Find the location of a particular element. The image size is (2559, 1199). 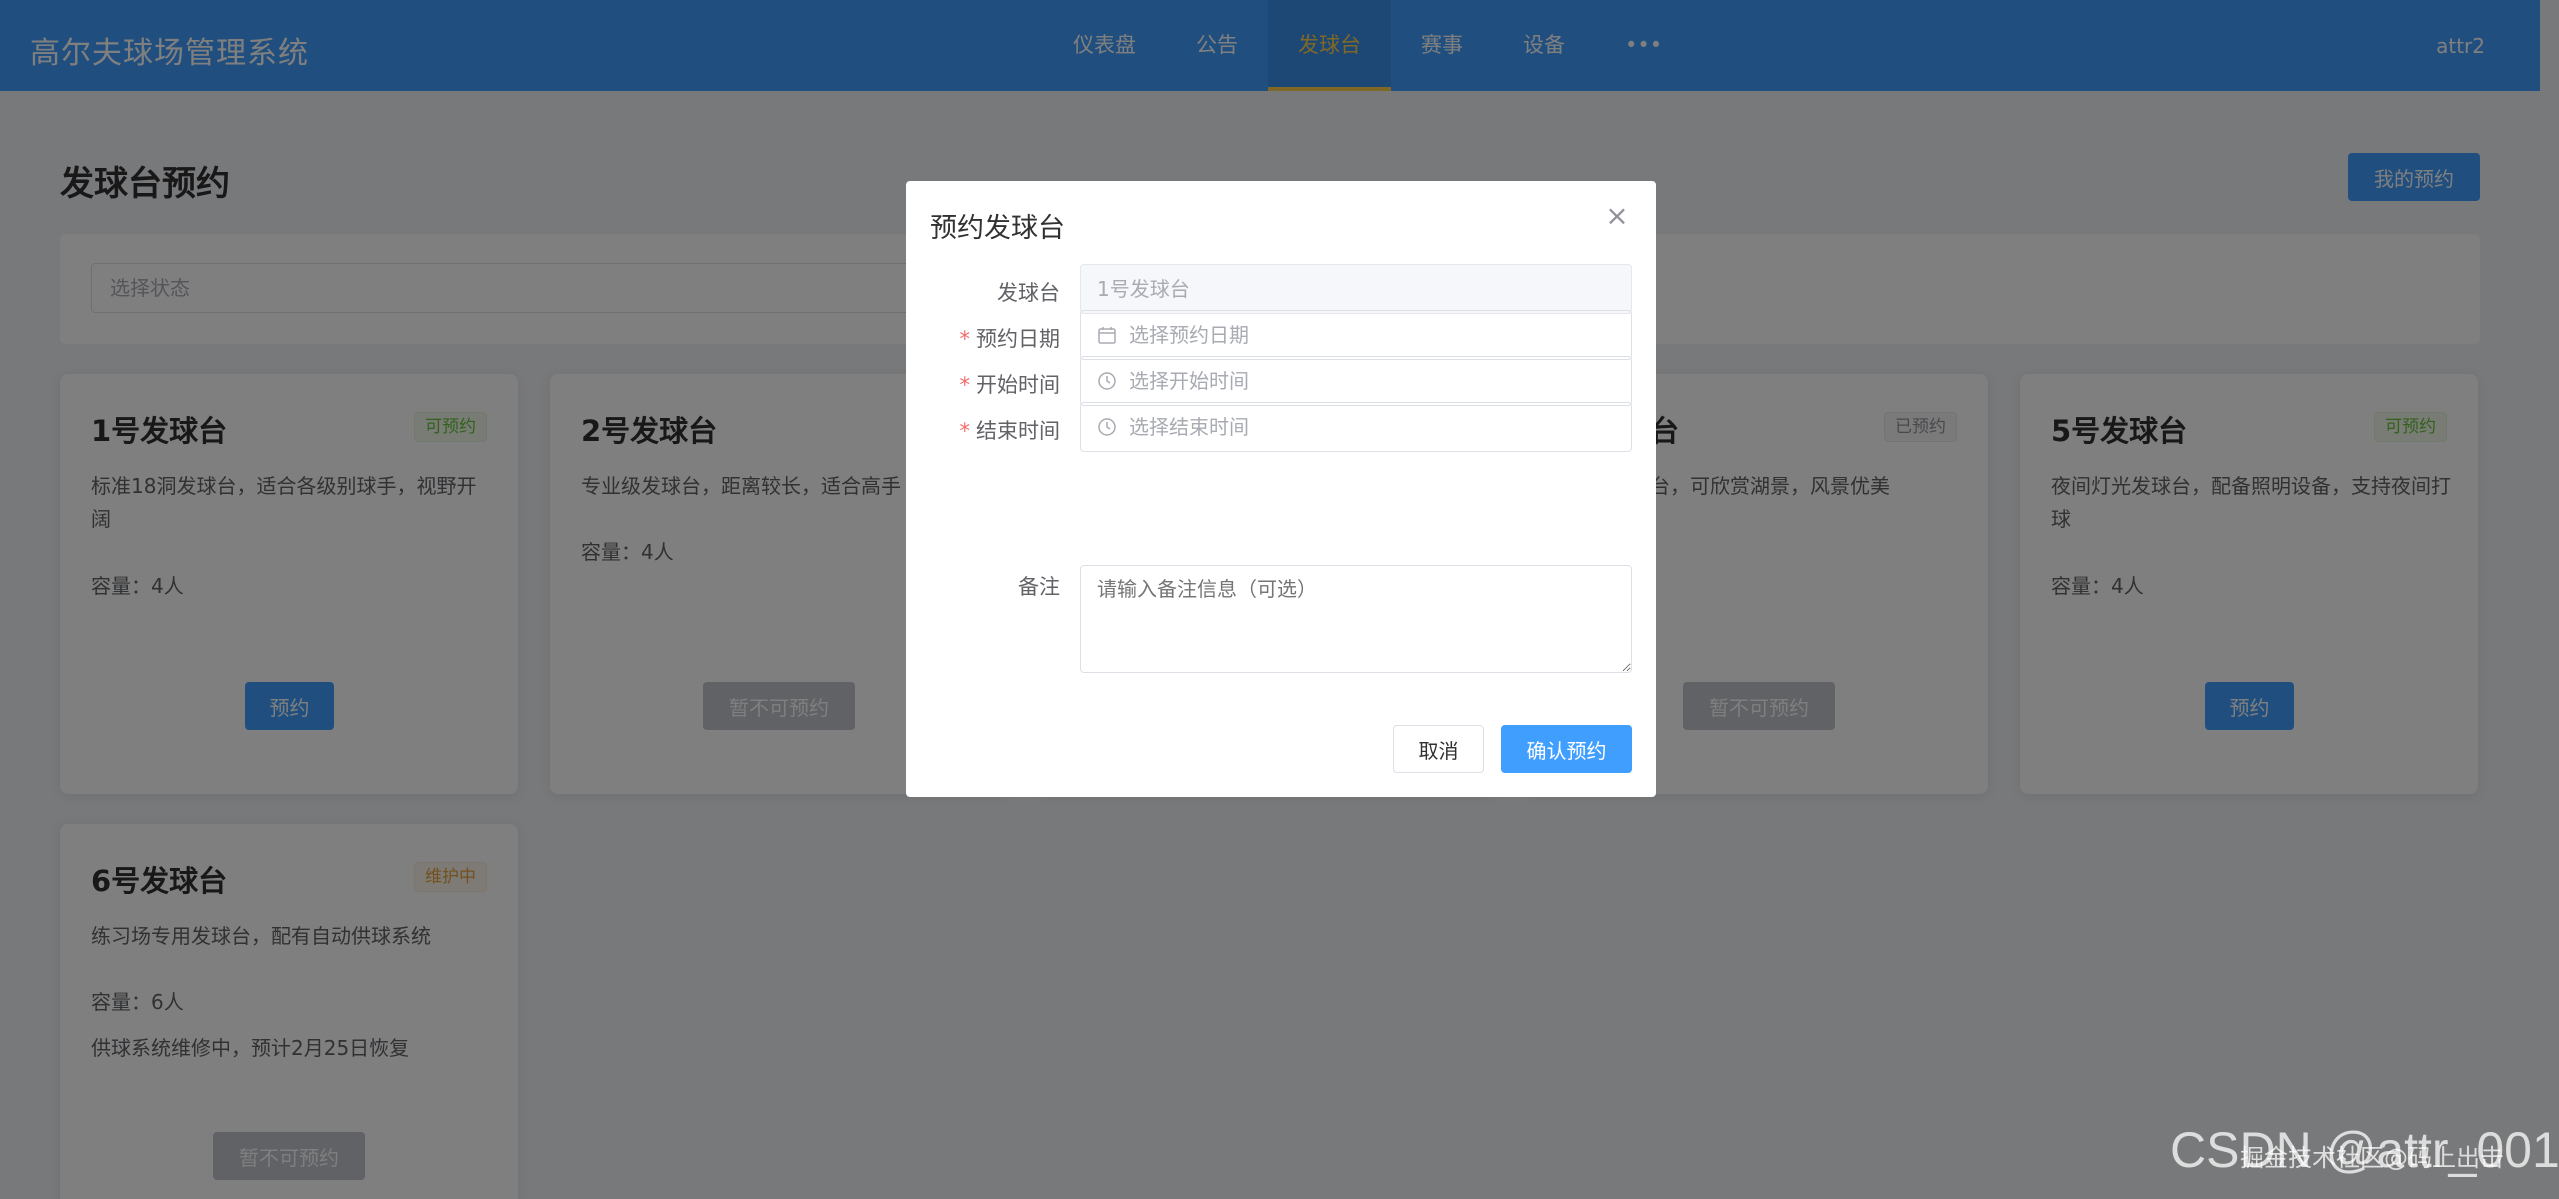

start-time-picker: 选择开始时间 is located at coordinates (1356, 381).